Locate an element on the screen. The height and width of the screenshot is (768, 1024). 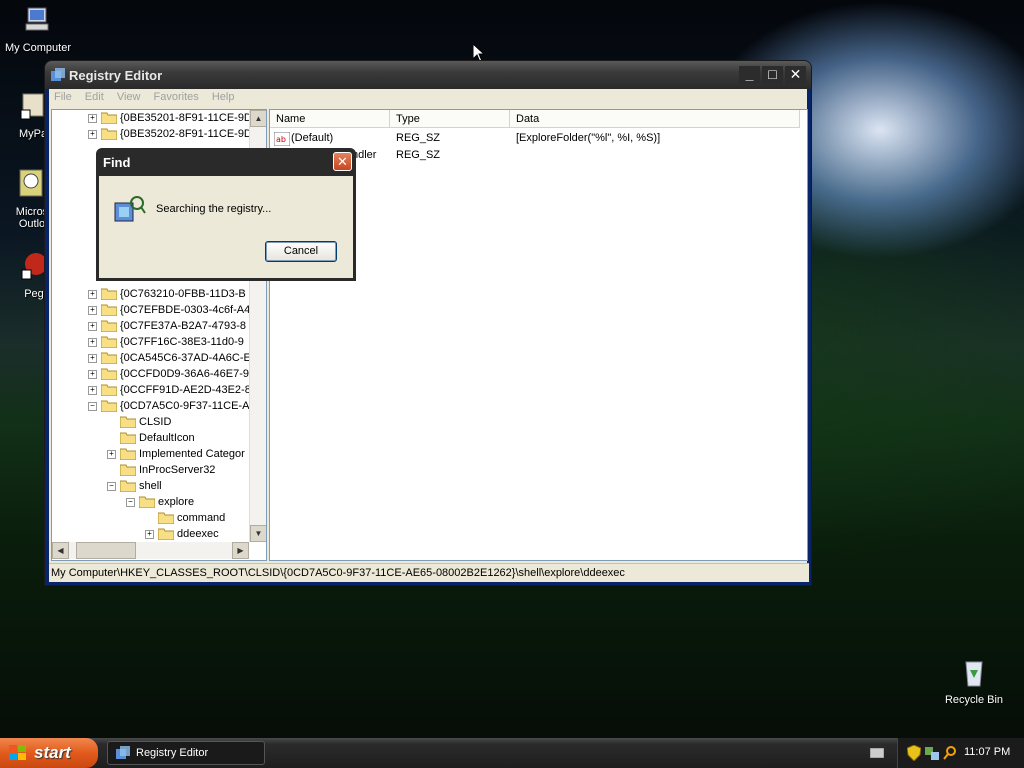
column-header-data: Data is located at coordinates (655, 119).